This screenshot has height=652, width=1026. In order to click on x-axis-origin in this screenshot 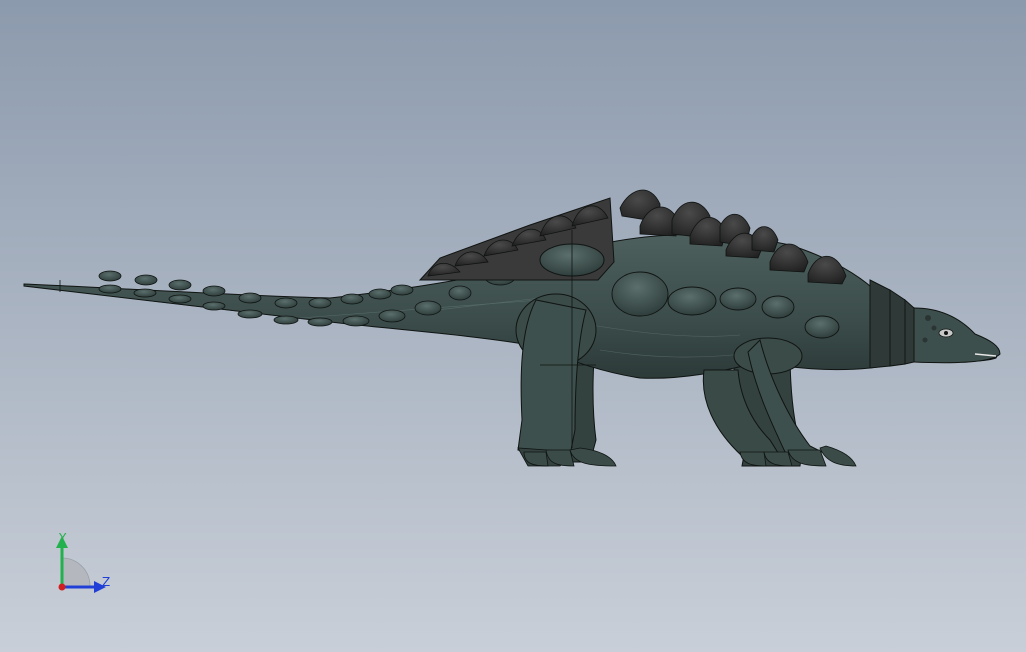, I will do `click(62, 587)`.